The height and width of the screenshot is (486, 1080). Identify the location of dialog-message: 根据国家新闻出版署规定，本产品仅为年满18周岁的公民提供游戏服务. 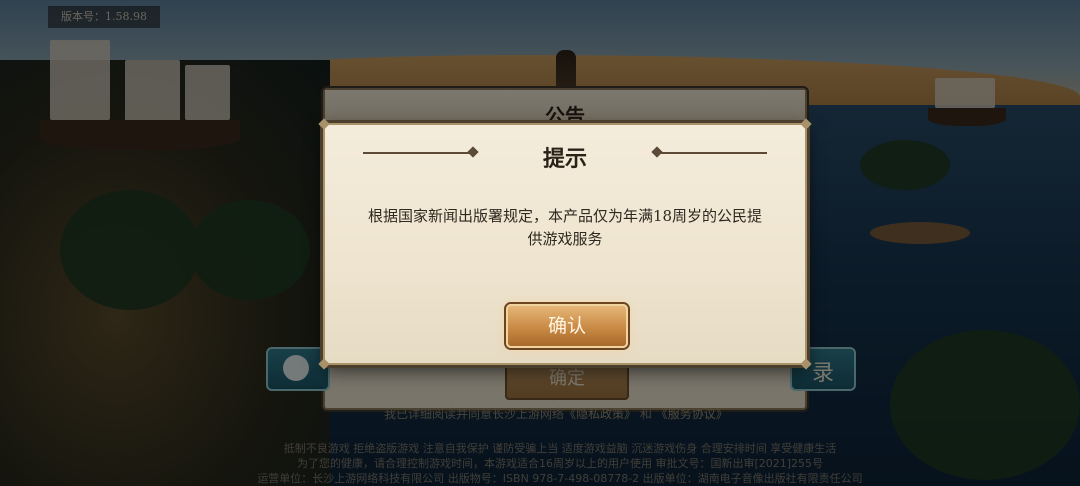
(565, 227).